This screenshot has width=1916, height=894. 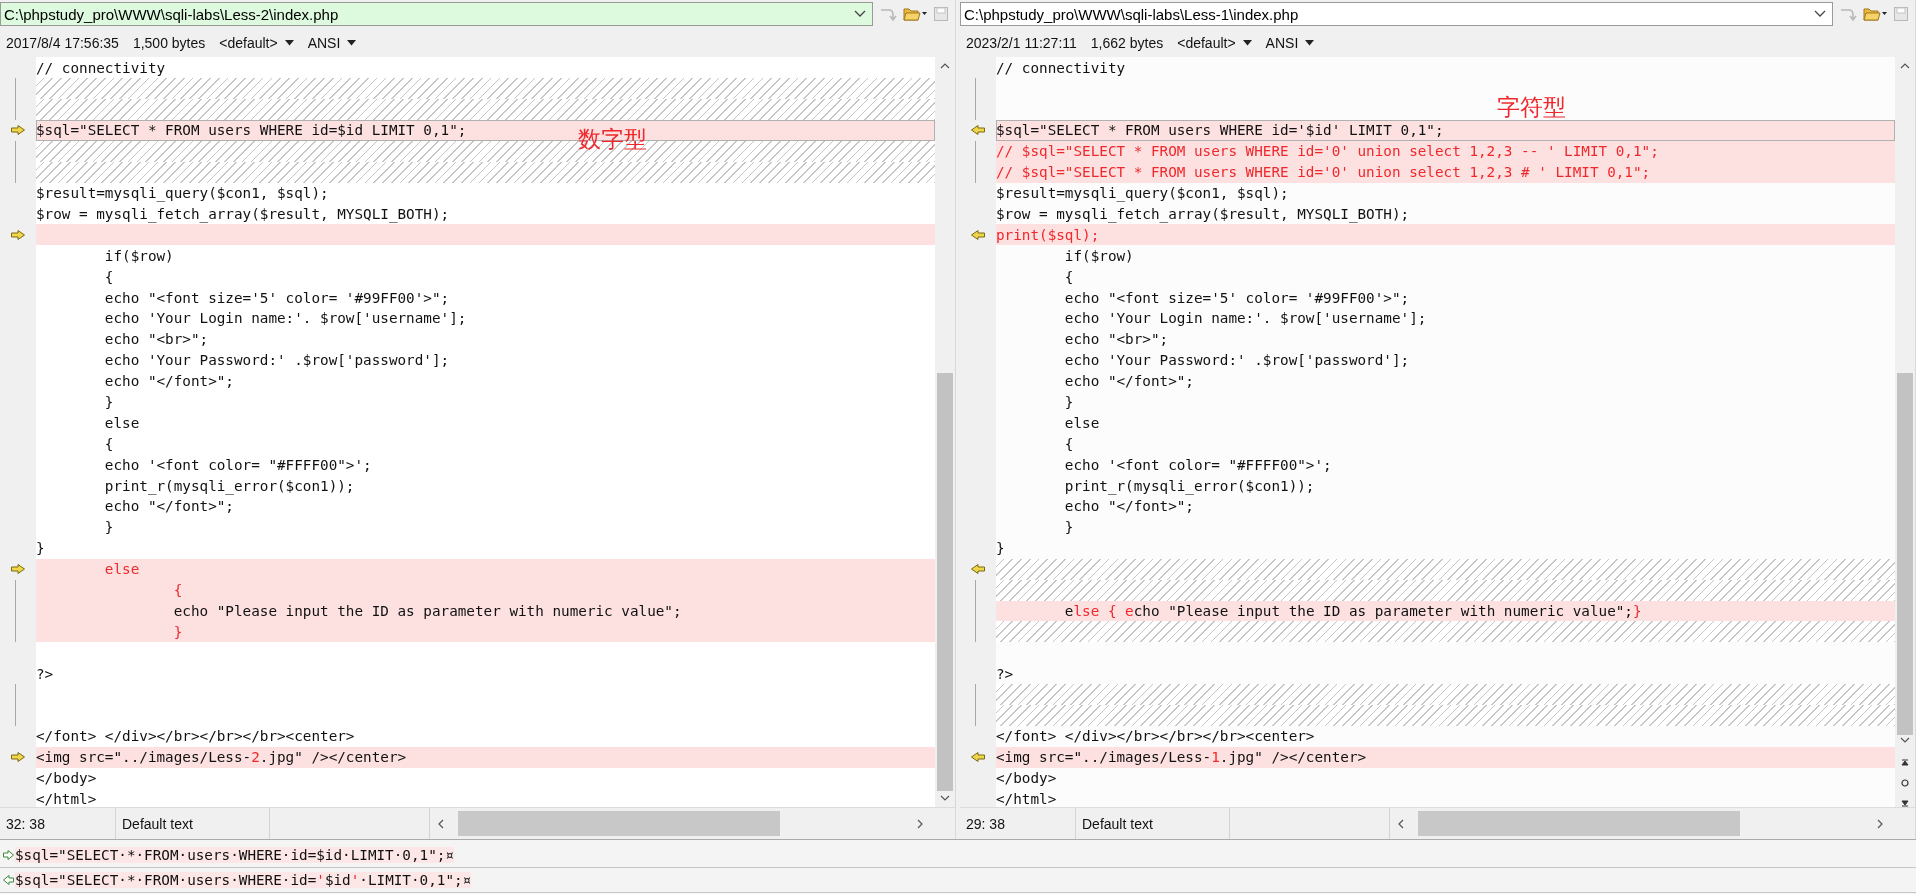 What do you see at coordinates (1531, 108) in the screenshot?
I see `annotation-label: 字符型` at bounding box center [1531, 108].